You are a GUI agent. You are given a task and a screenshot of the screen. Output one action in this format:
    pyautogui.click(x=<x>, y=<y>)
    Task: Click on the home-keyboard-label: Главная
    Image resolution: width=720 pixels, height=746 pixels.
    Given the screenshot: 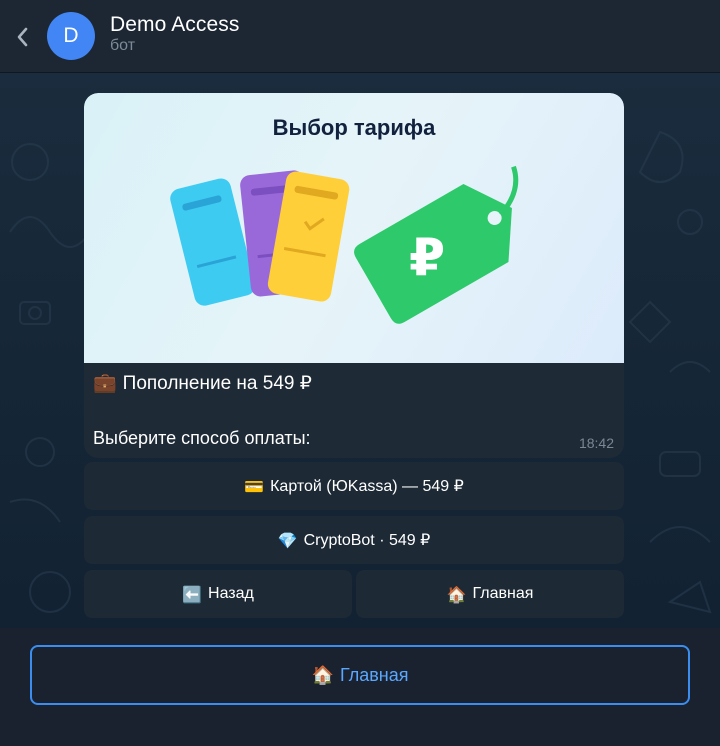 What is the action you would take?
    pyautogui.click(x=374, y=674)
    